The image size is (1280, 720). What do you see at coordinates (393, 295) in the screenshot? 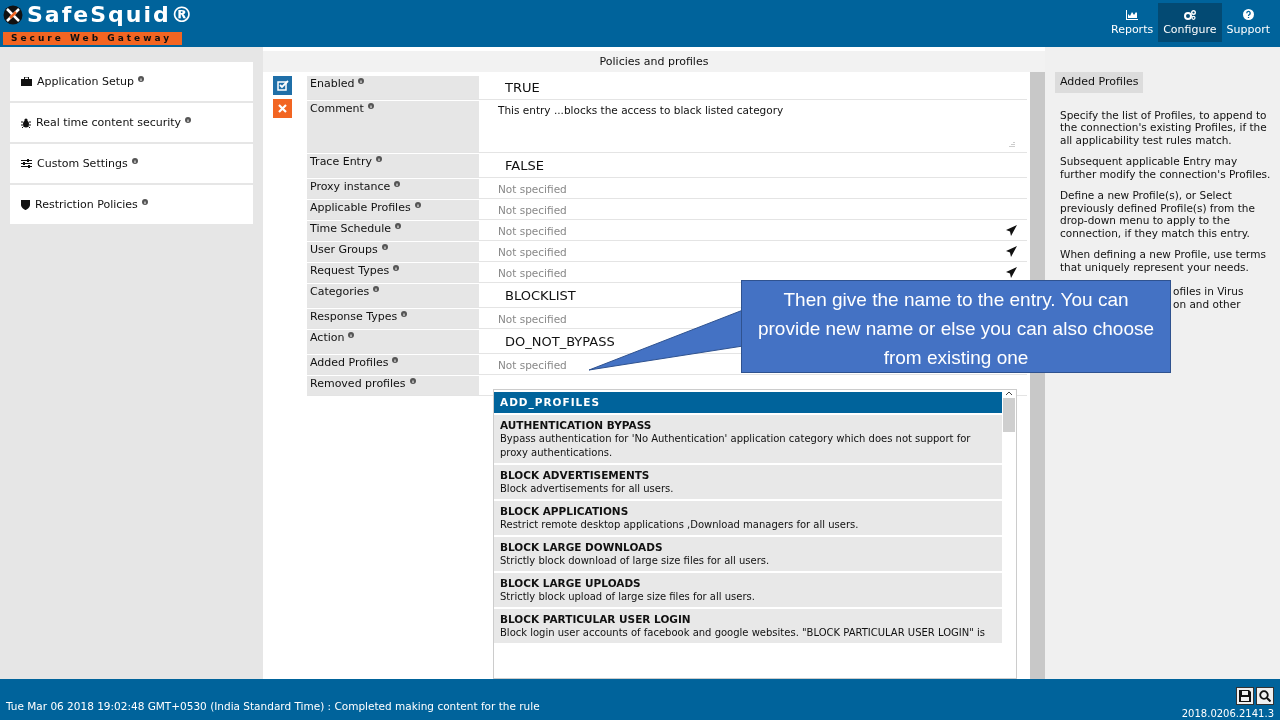
I see `field-label: Categories` at bounding box center [393, 295].